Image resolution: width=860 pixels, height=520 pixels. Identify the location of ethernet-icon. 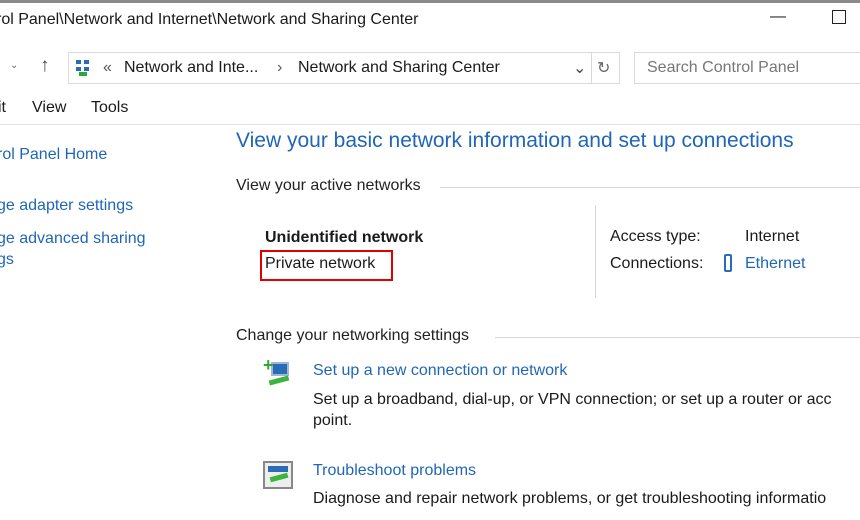
(728, 263).